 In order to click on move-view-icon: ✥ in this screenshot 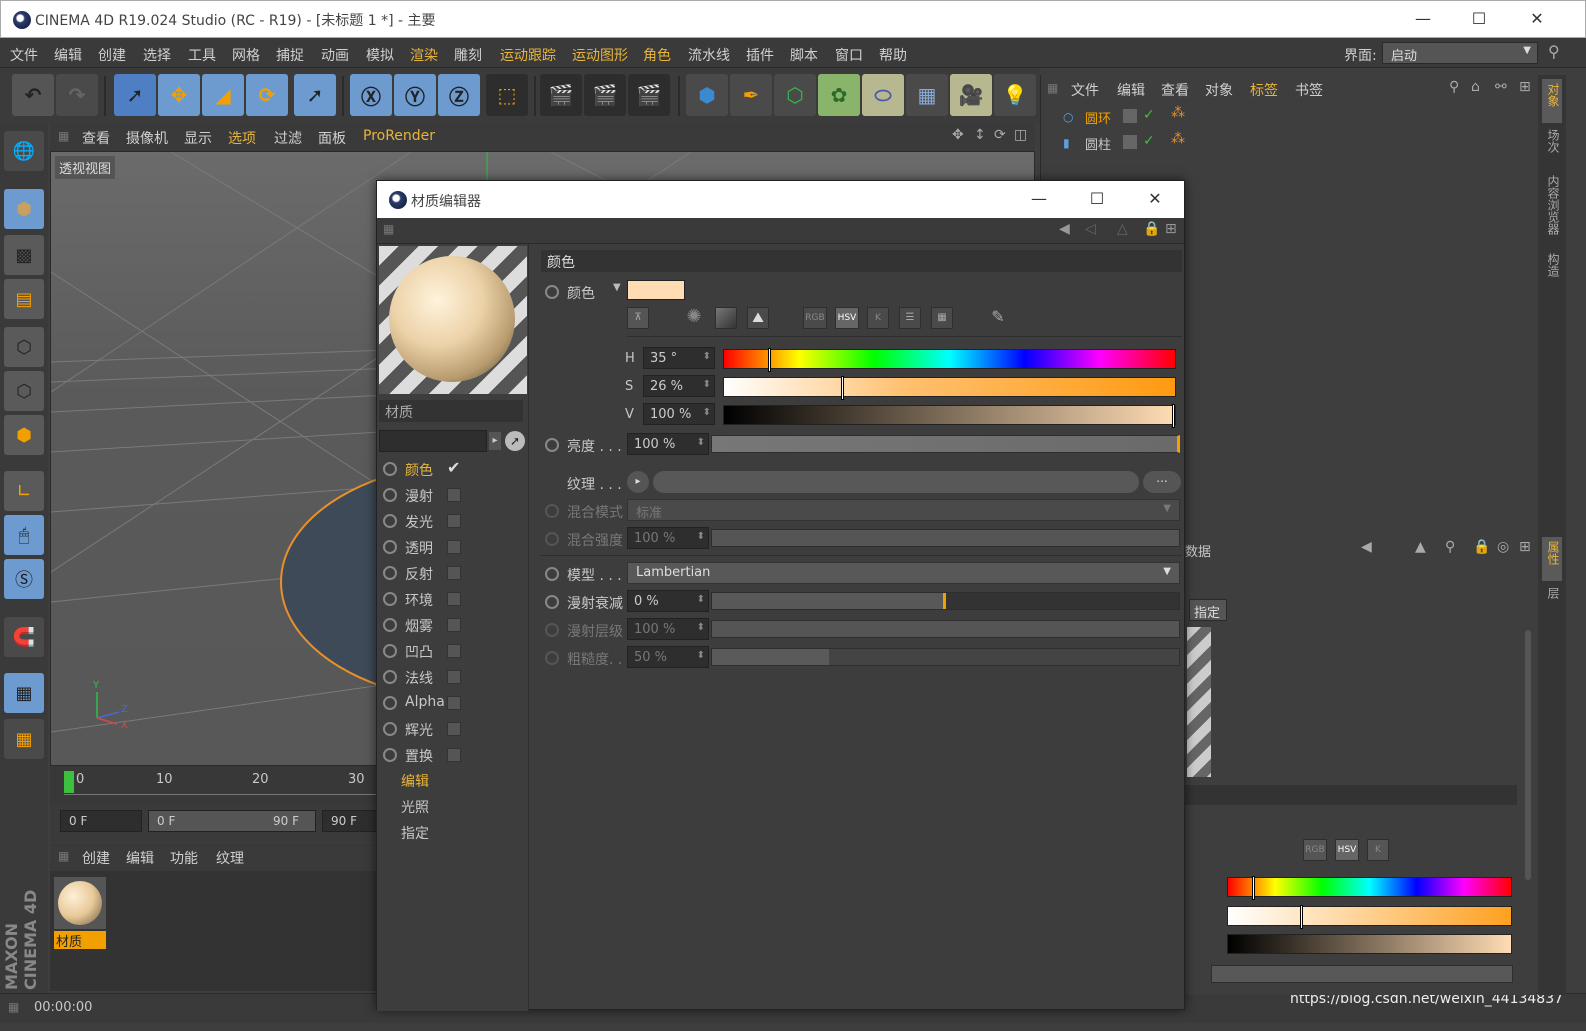, I will do `click(958, 135)`.